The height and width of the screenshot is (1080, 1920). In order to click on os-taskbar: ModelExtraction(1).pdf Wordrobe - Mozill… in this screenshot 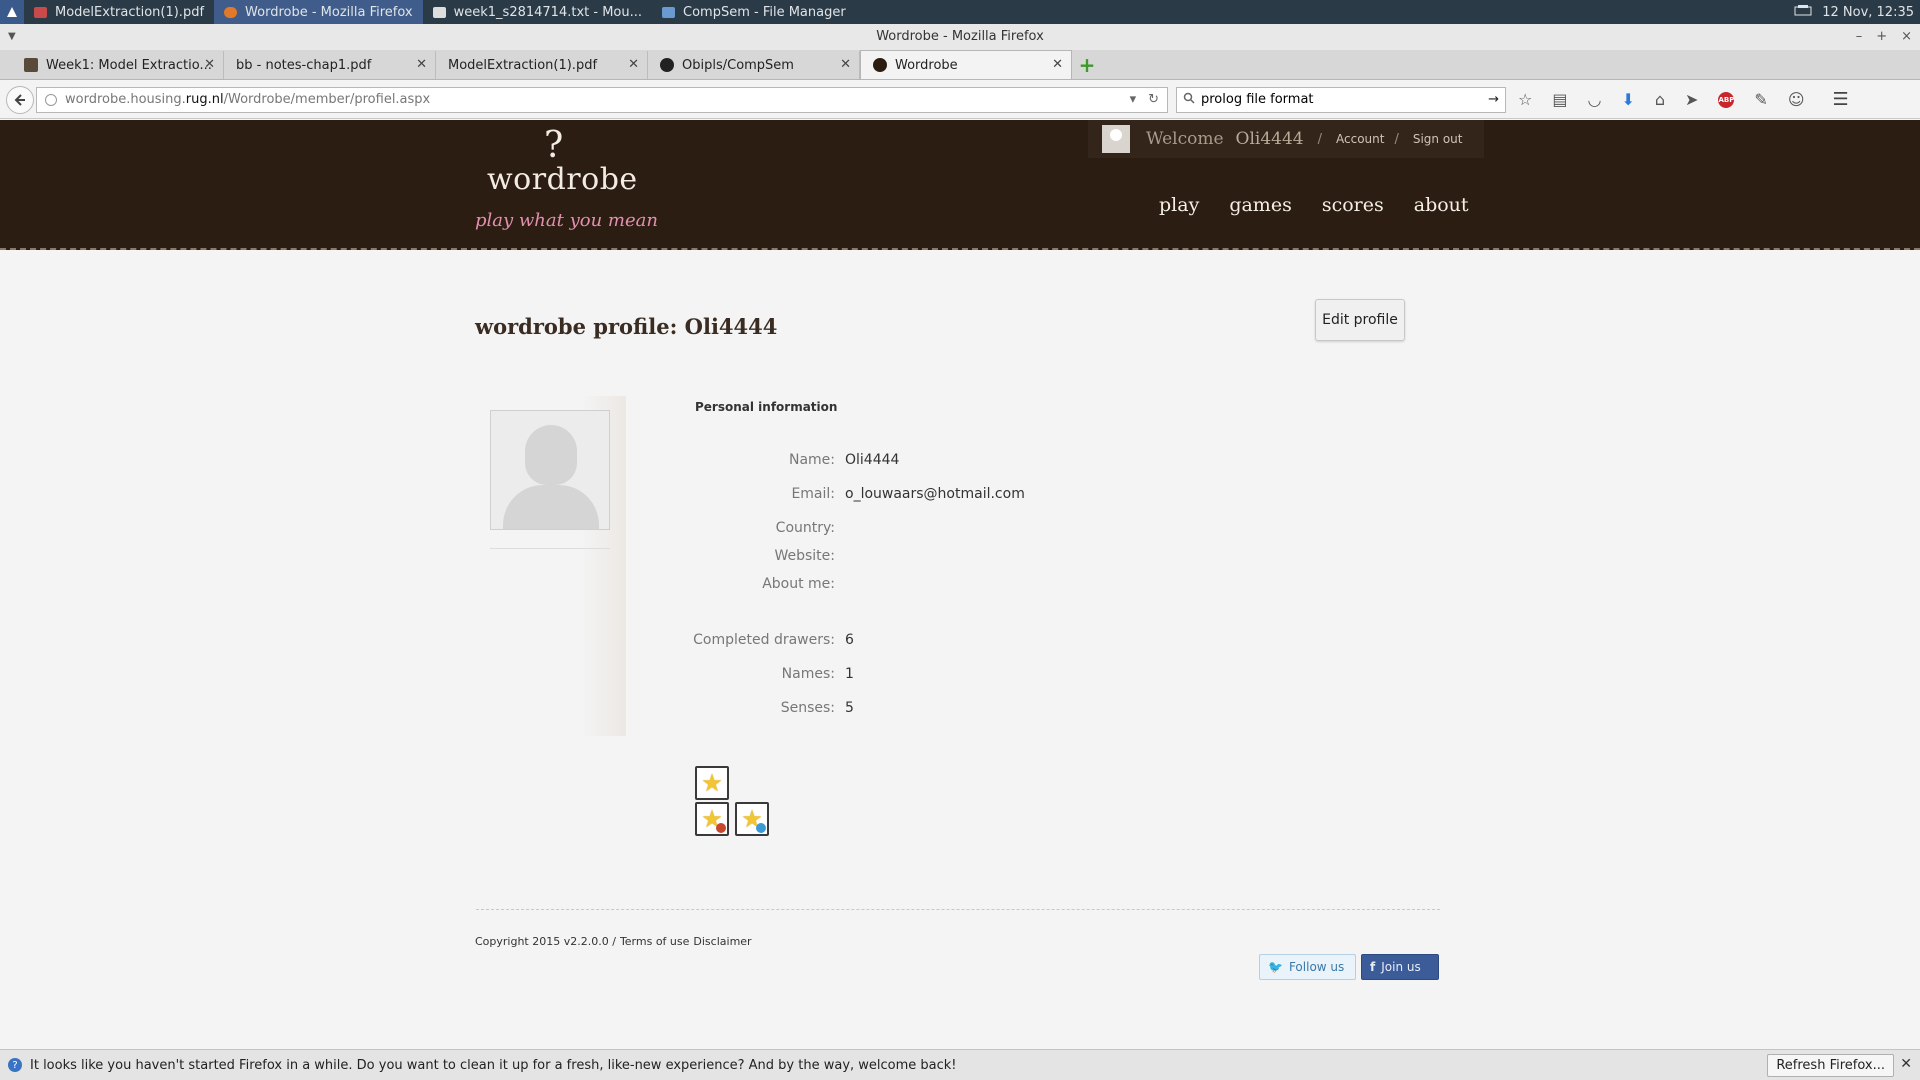, I will do `click(960, 12)`.